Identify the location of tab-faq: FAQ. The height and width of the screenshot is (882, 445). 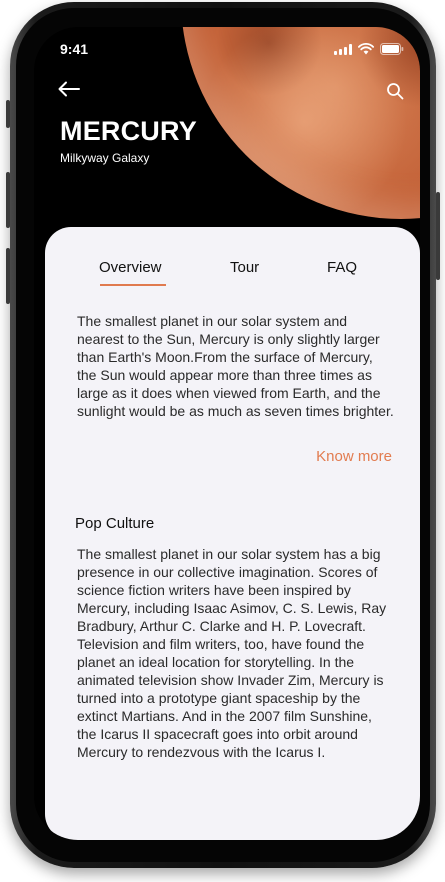
(342, 267).